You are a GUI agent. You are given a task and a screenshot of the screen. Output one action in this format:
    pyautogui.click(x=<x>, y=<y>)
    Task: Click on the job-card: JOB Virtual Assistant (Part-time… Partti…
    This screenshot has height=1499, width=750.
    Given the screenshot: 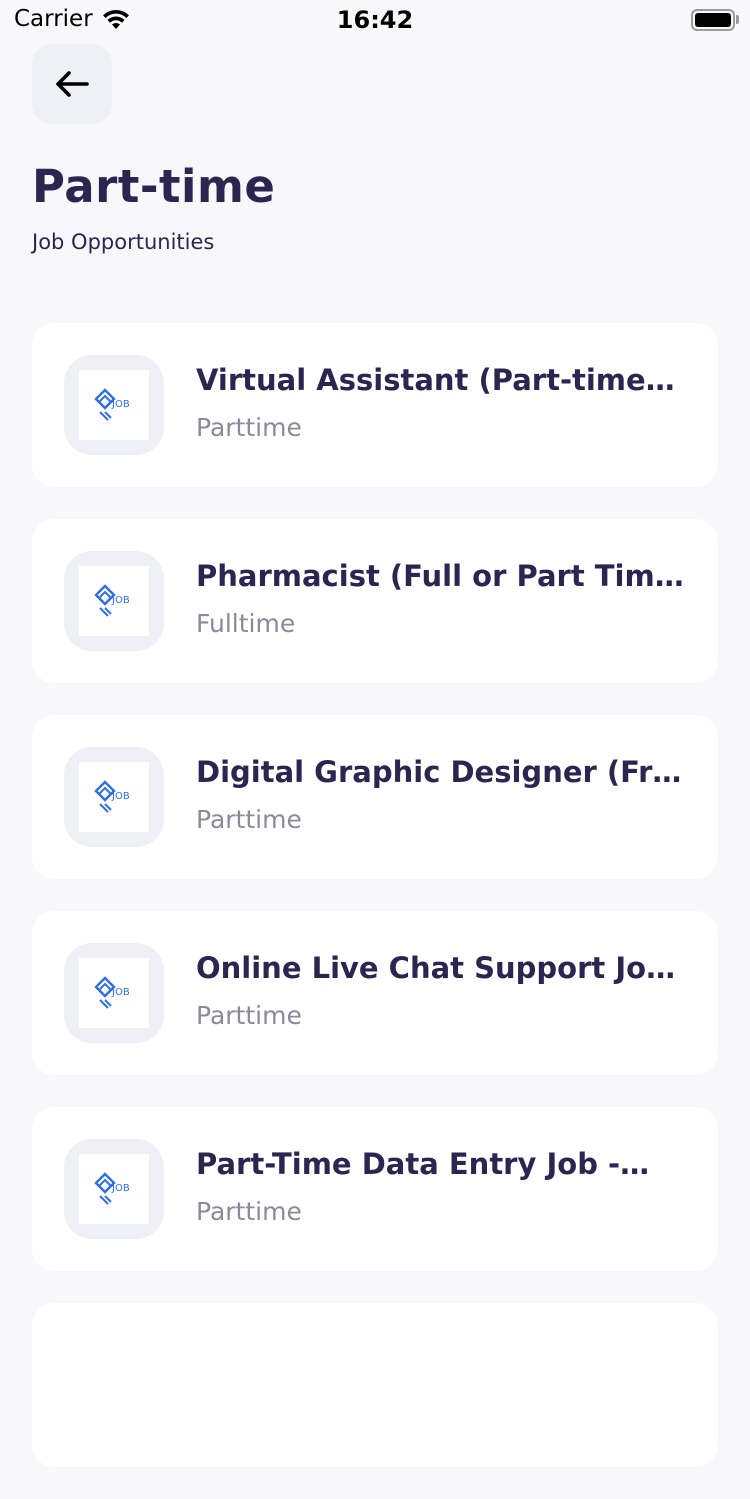 What is the action you would take?
    pyautogui.click(x=375, y=405)
    